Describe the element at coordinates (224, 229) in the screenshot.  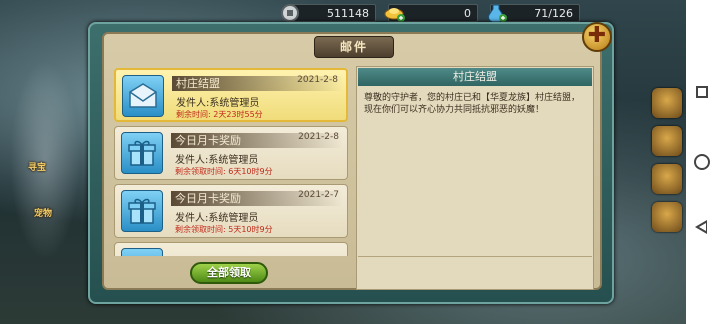
I see `mail-remaining-time: 剩余领取时间: 5天10时9分` at that location.